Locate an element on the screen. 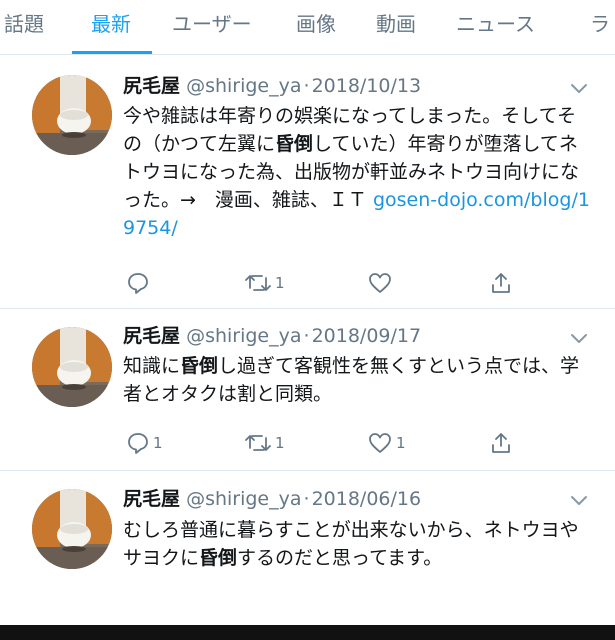  text-segment: 知識に is located at coordinates (152, 366).